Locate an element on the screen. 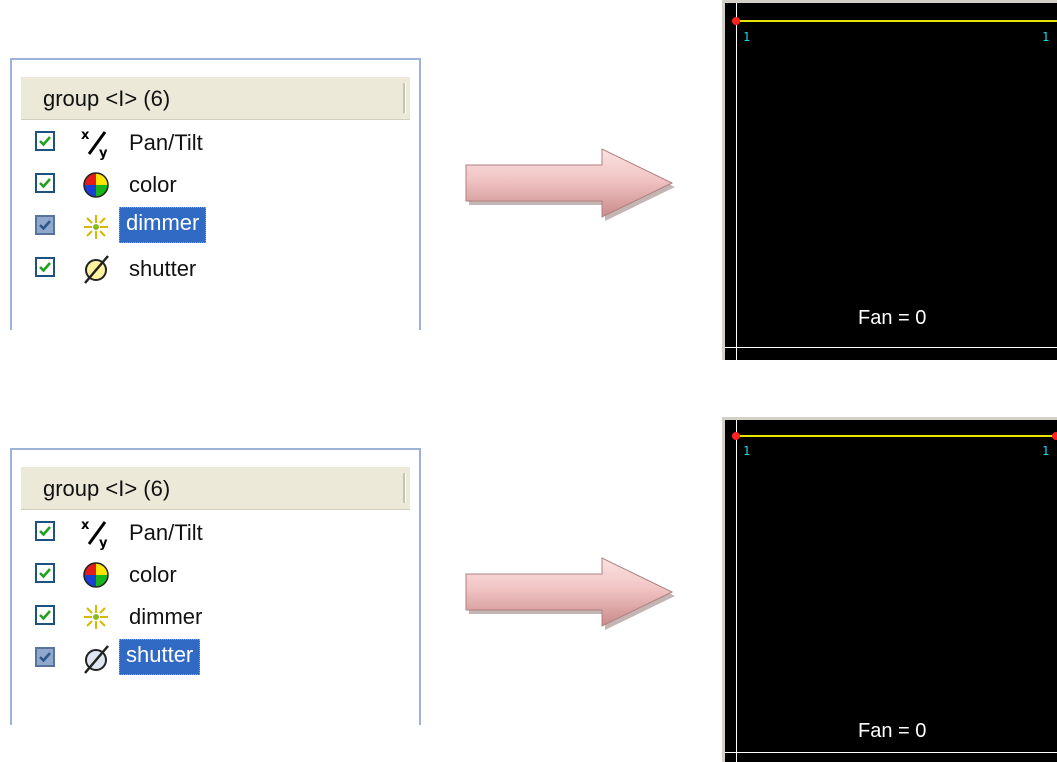  fan-preview-screen-1: 1 1 Fan = 0 is located at coordinates (889, 180).